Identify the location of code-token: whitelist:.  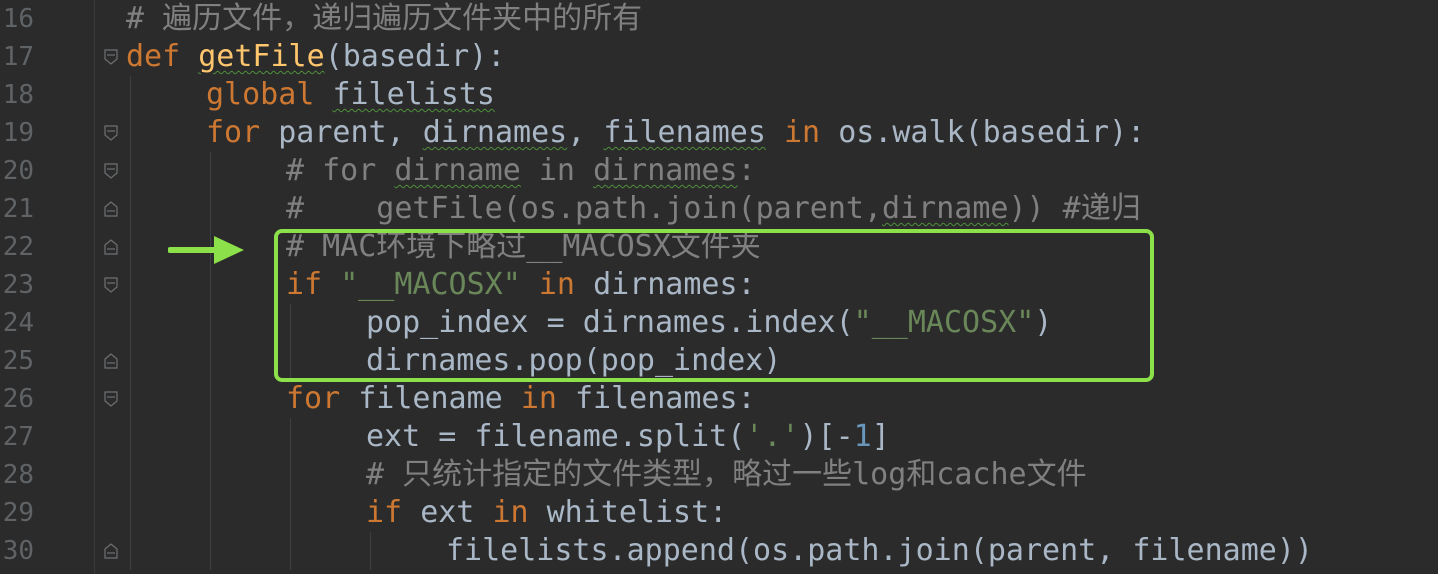
(637, 512).